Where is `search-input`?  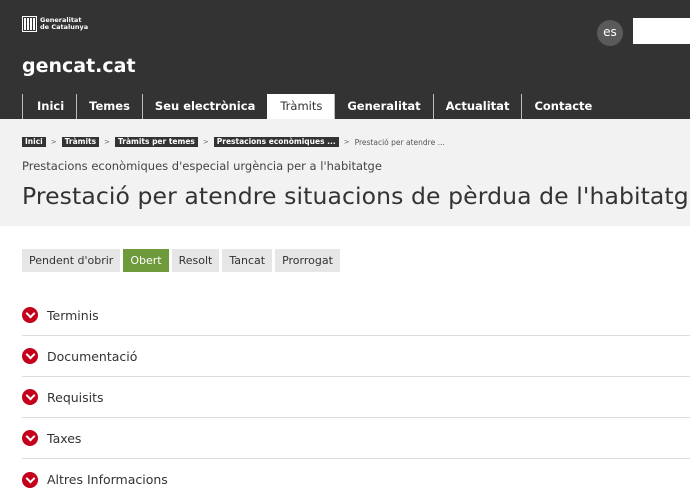 search-input is located at coordinates (661, 31).